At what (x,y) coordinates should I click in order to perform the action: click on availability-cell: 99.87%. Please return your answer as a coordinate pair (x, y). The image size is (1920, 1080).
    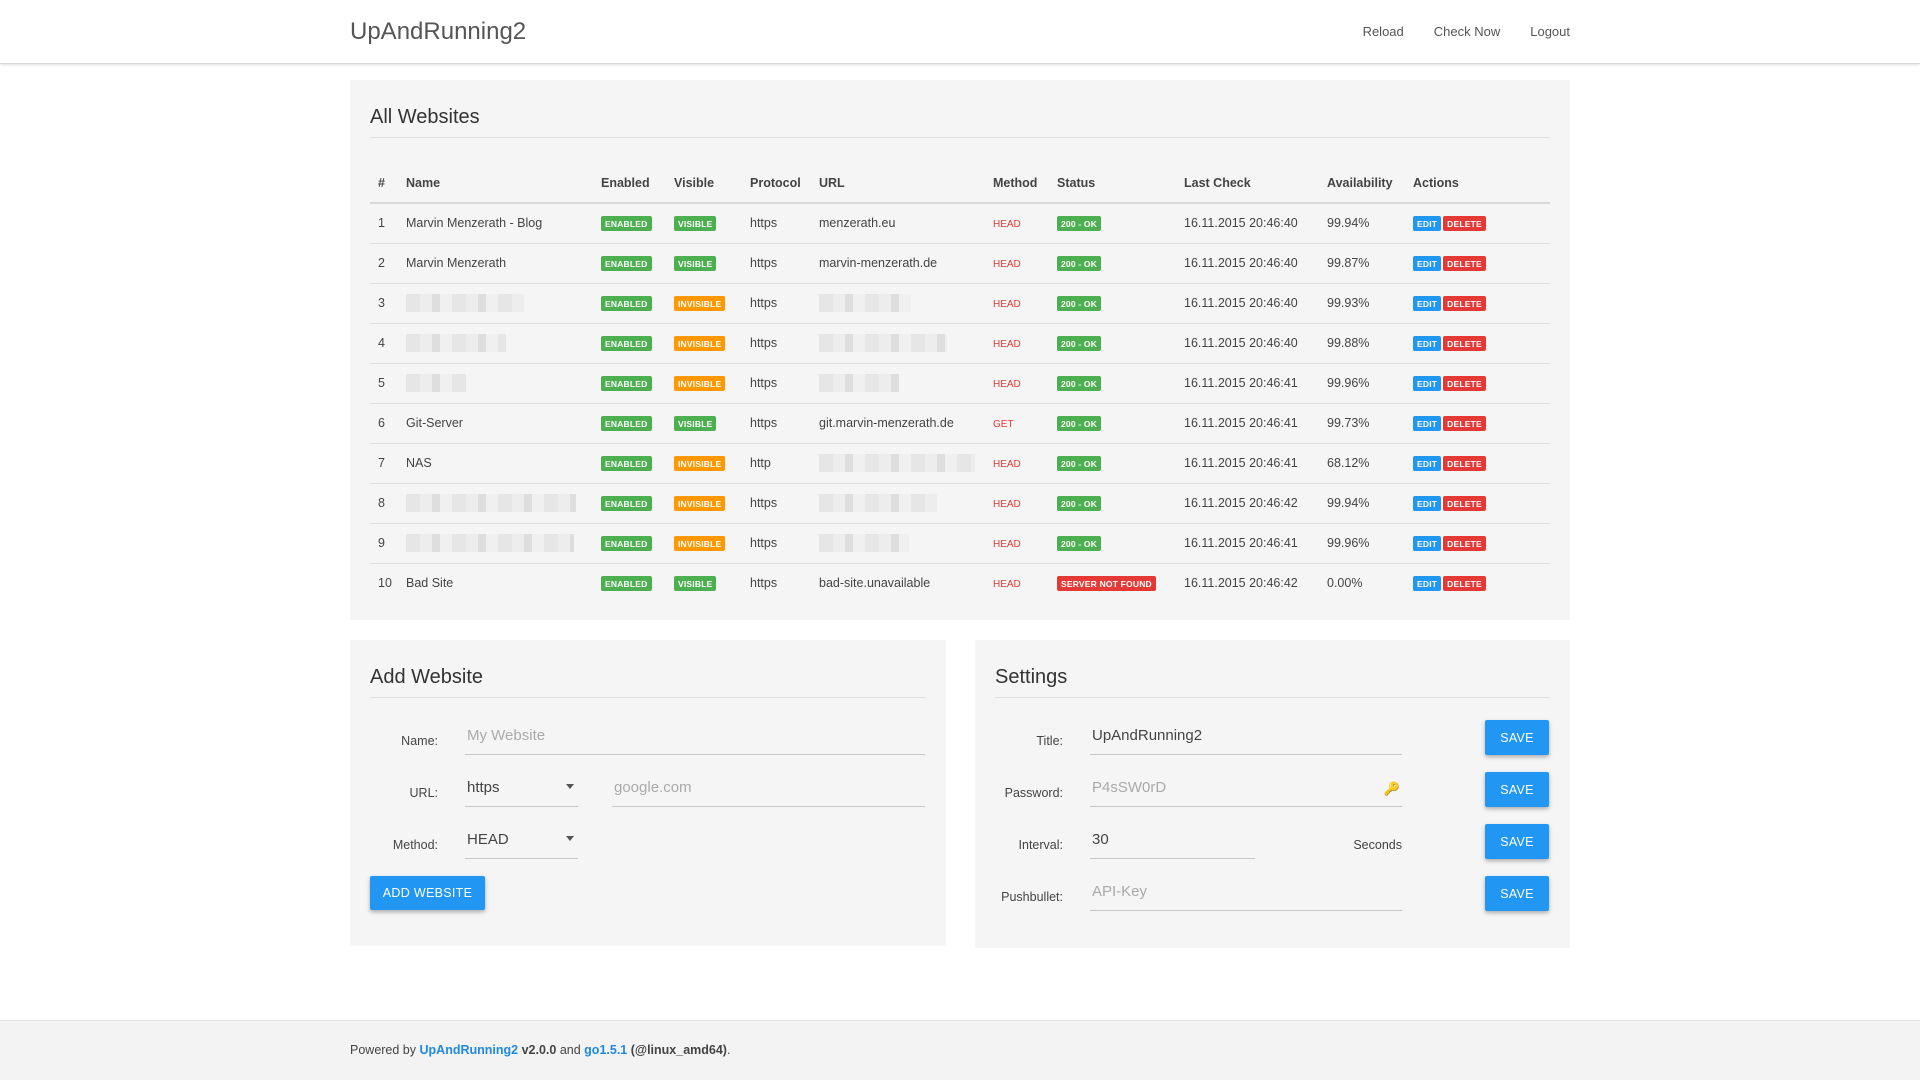
    Looking at the image, I should click on (1366, 263).